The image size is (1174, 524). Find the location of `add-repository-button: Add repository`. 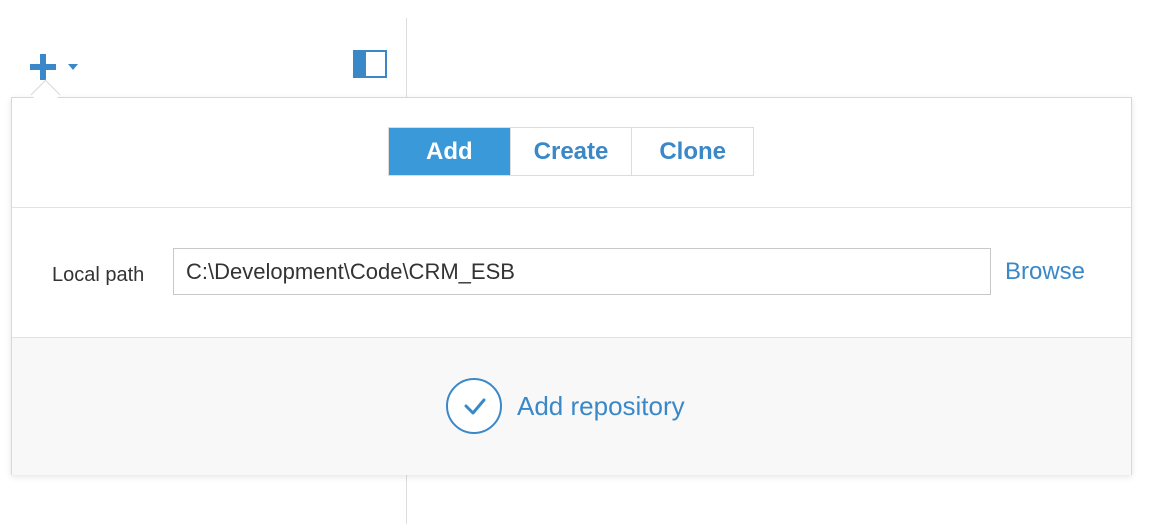

add-repository-button: Add repository is located at coordinates (565, 406).